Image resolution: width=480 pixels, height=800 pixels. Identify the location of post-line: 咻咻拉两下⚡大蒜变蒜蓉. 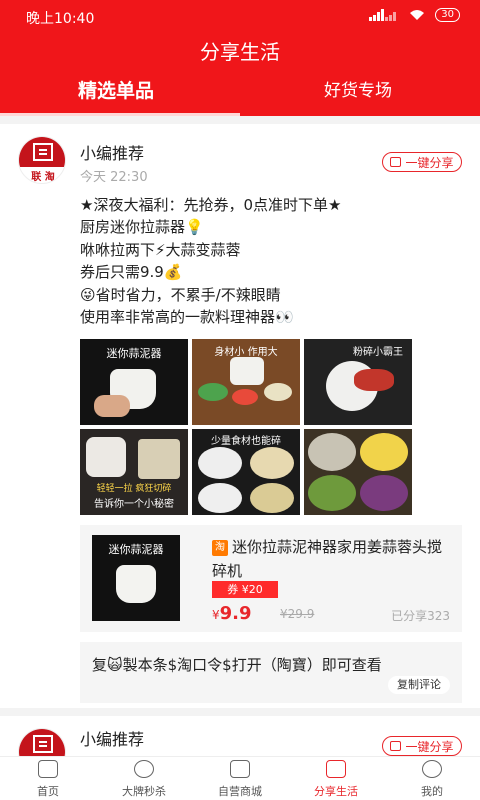
(160, 249).